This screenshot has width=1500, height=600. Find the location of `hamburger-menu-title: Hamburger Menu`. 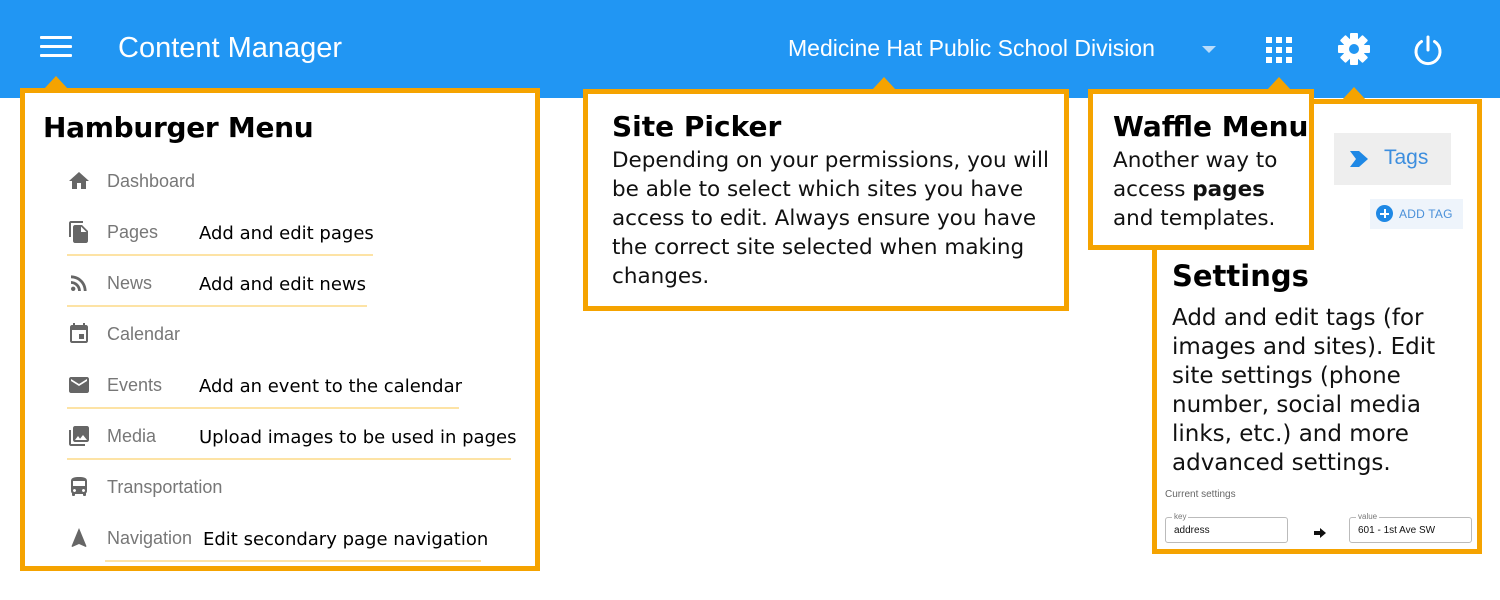

hamburger-menu-title: Hamburger Menu is located at coordinates (178, 127).